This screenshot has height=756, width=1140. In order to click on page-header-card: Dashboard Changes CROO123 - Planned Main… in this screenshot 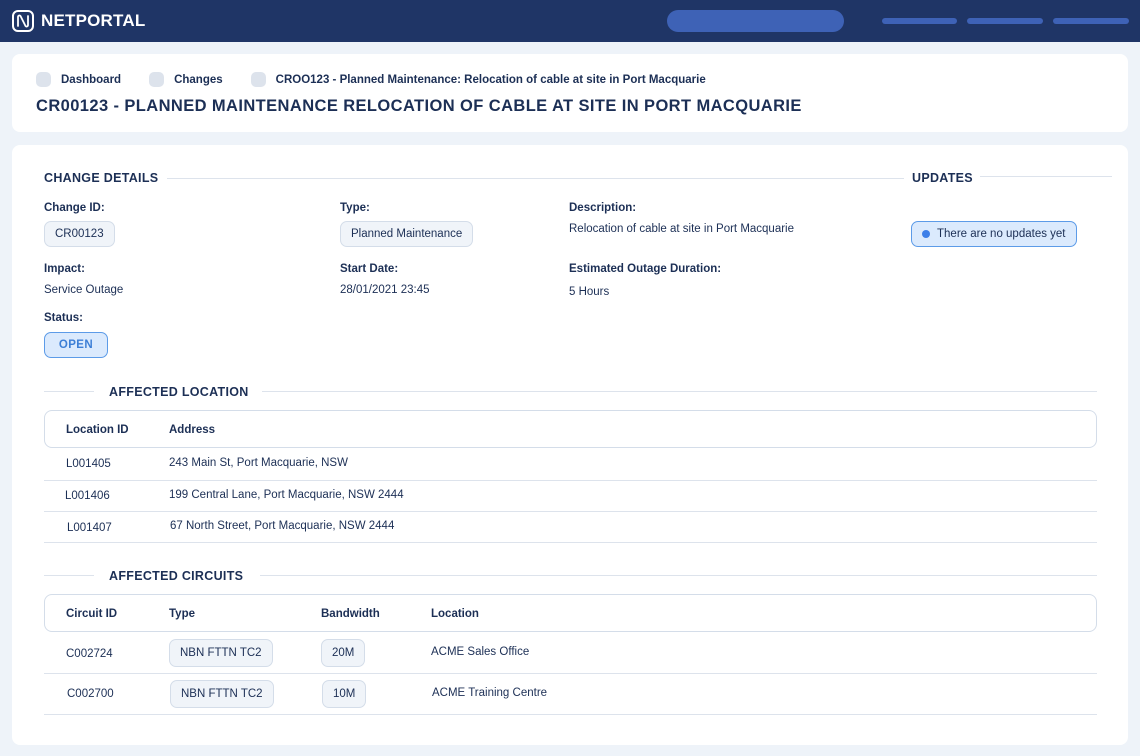, I will do `click(570, 93)`.